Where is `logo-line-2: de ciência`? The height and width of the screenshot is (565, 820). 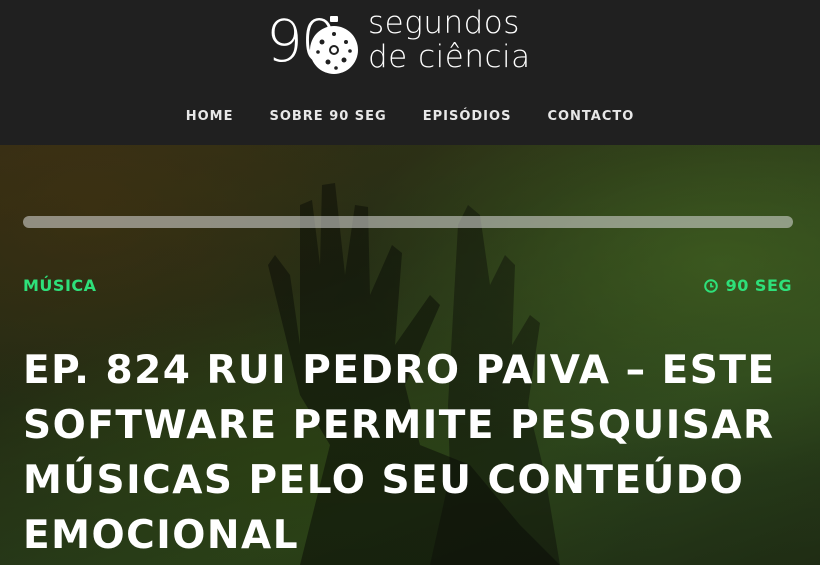
logo-line-2: de ciência is located at coordinates (449, 57).